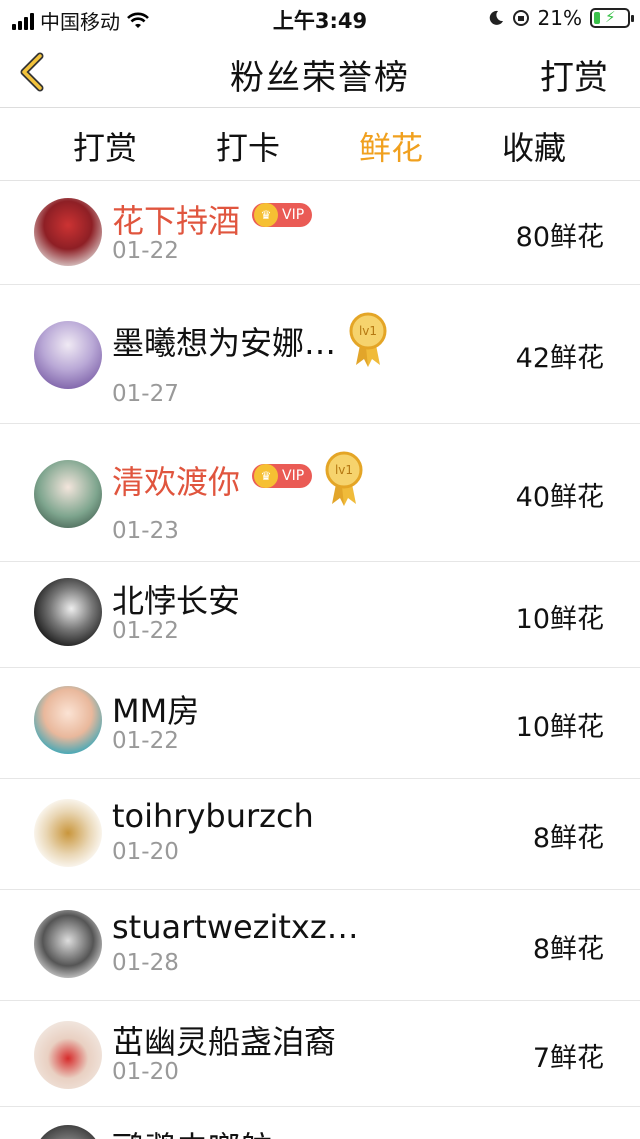 The width and height of the screenshot is (640, 1139). What do you see at coordinates (568, 1058) in the screenshot?
I see `flower-count: 7鲜花` at bounding box center [568, 1058].